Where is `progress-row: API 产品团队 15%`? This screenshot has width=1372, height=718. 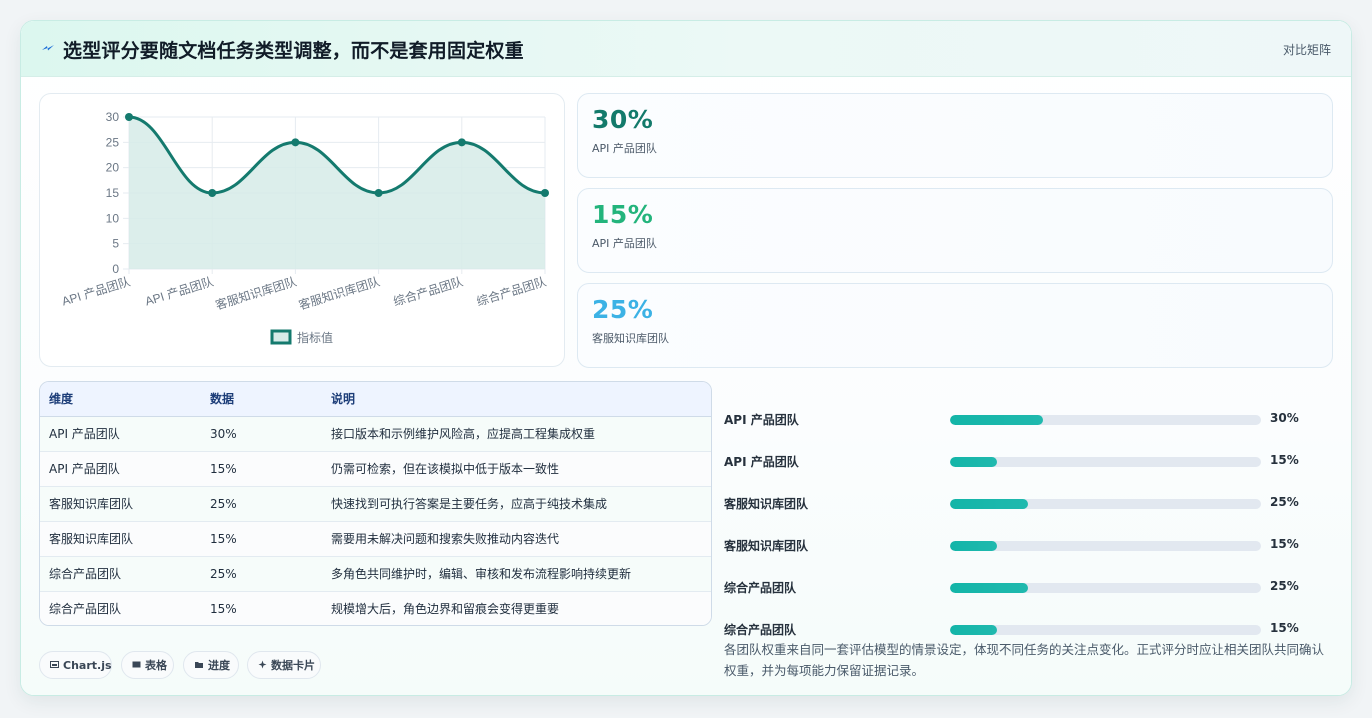 progress-row: API 产品团队 15% is located at coordinates (1029, 461).